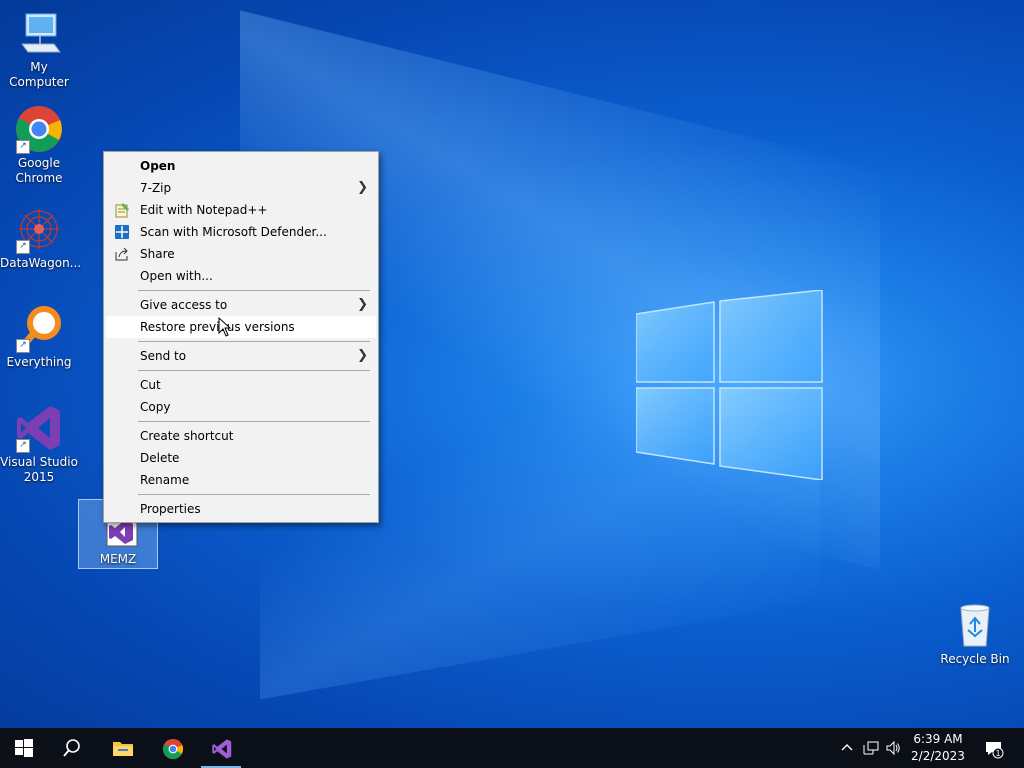  I want to click on menu-item-label: Cut, so click(150, 385).